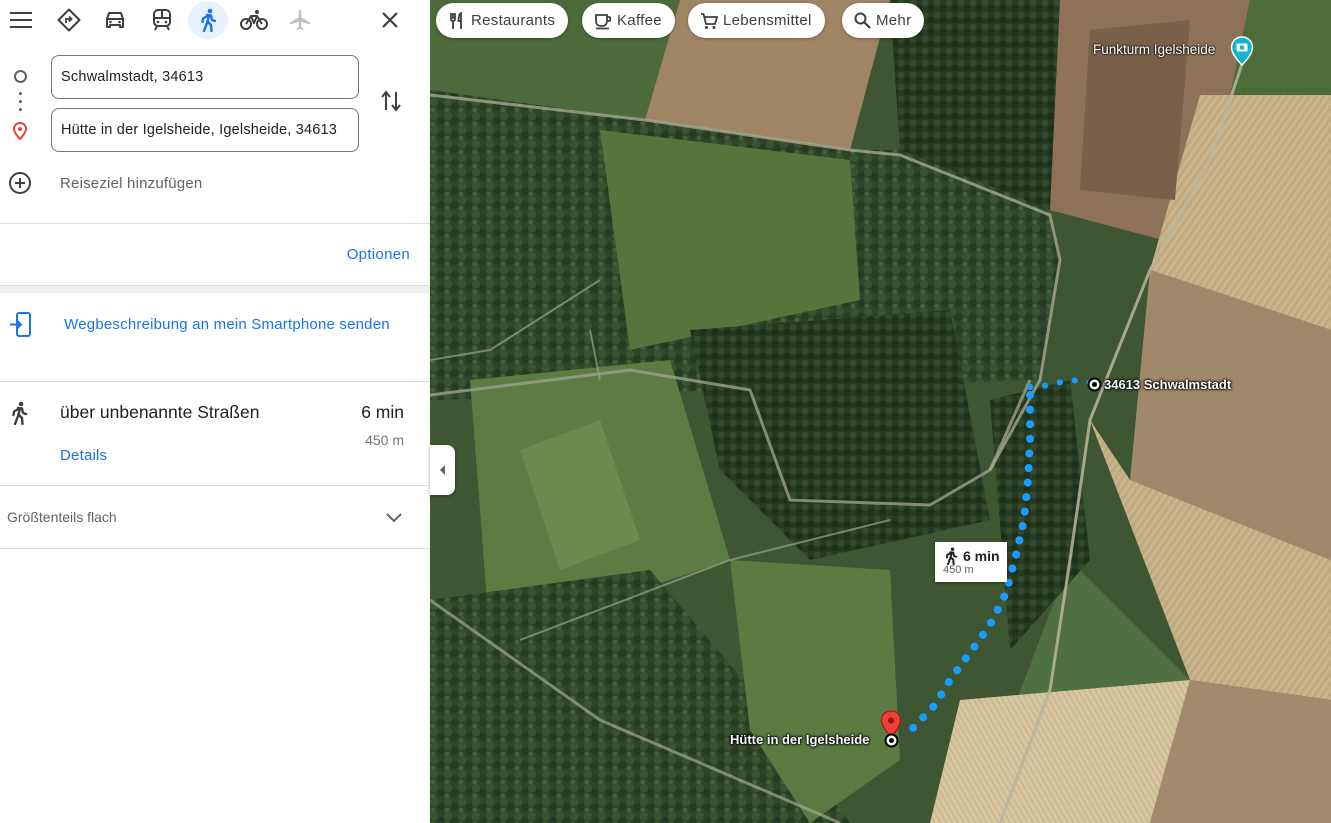  Describe the element at coordinates (862, 20) in the screenshot. I see `search-icon` at that location.